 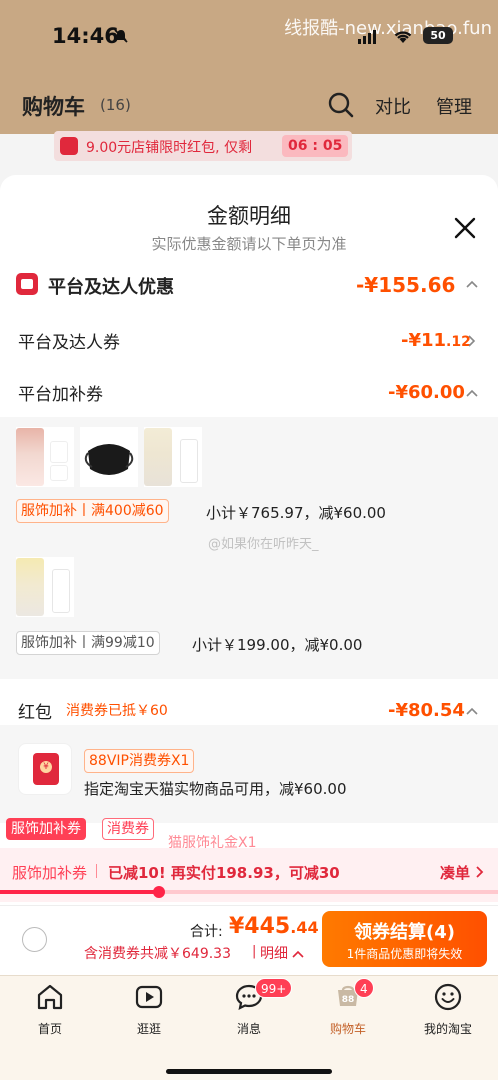 I want to click on home-icon, so click(x=50, y=997).